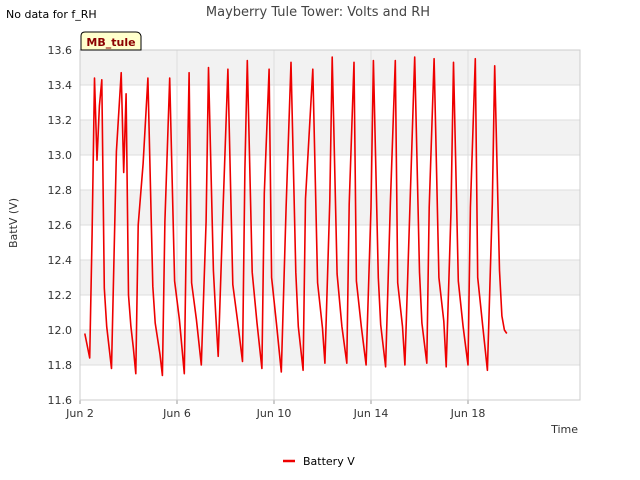 The width and height of the screenshot is (640, 480). What do you see at coordinates (79, 413) in the screenshot?
I see `x-tick-label: Jun 2` at bounding box center [79, 413].